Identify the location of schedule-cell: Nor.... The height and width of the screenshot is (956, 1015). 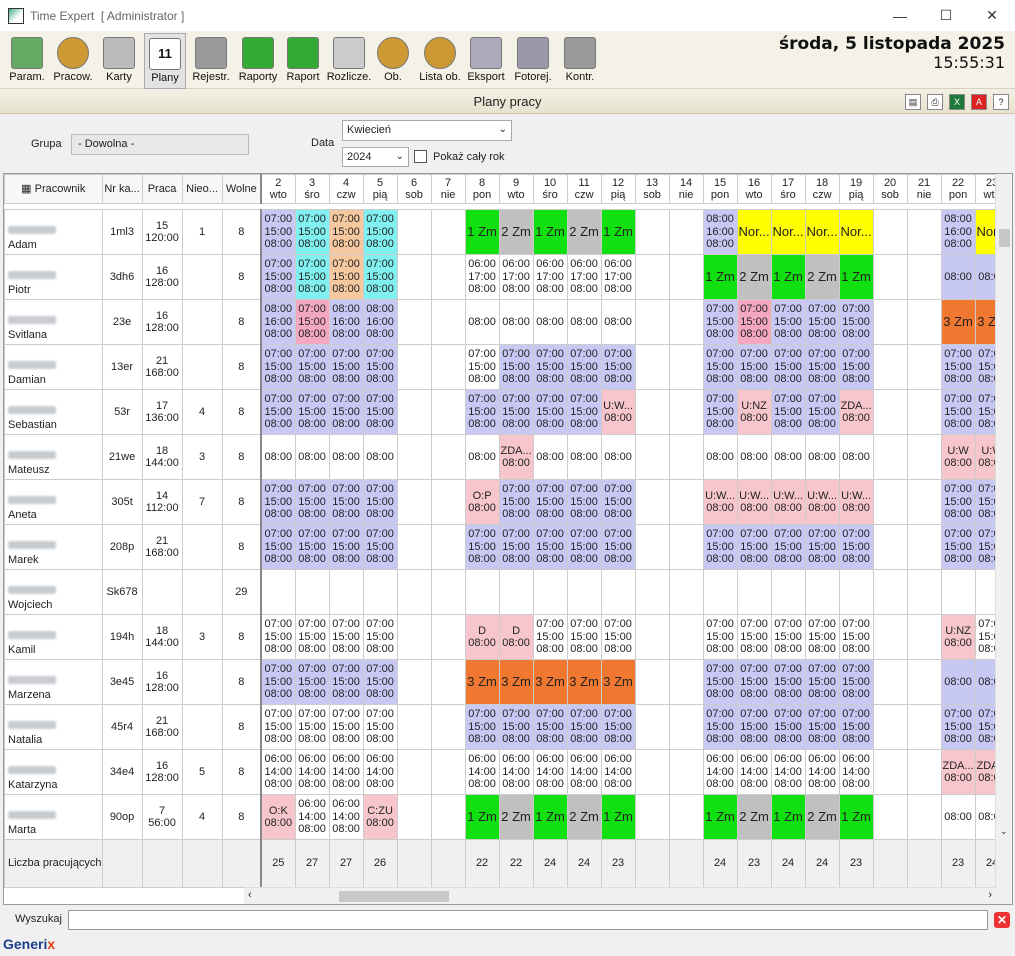
(788, 232).